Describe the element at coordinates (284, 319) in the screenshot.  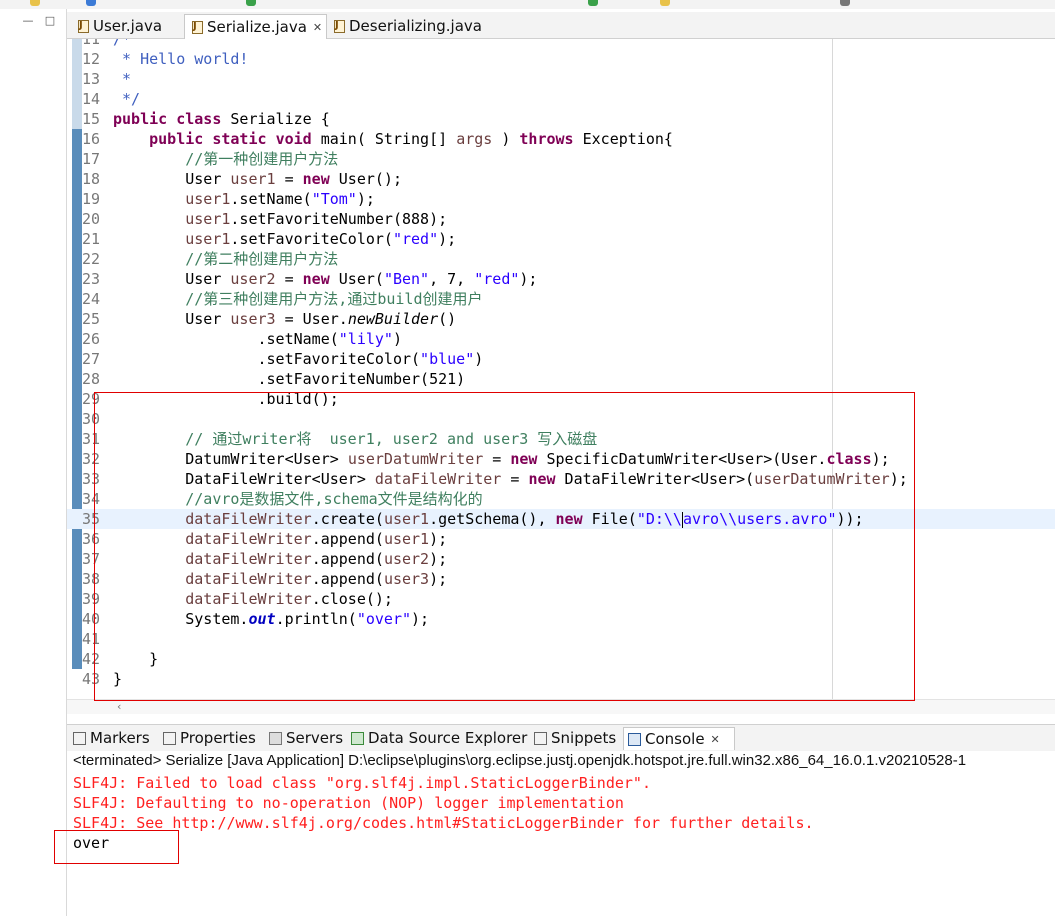
I see `code-text: User user3 = User.newBuilder()` at that location.